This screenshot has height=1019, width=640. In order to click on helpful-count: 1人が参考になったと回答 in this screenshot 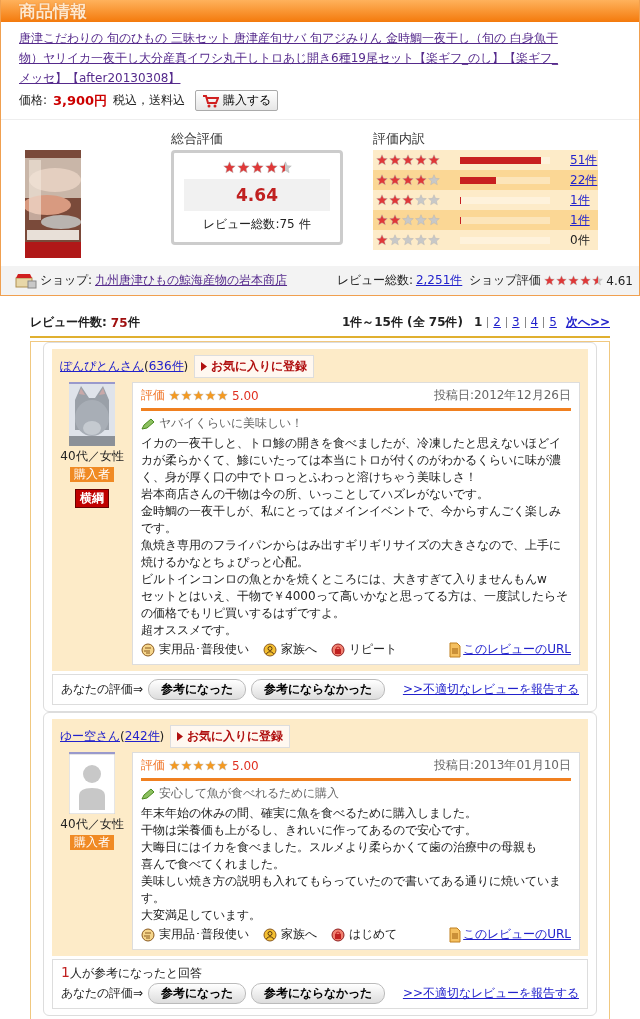, I will do `click(132, 973)`.